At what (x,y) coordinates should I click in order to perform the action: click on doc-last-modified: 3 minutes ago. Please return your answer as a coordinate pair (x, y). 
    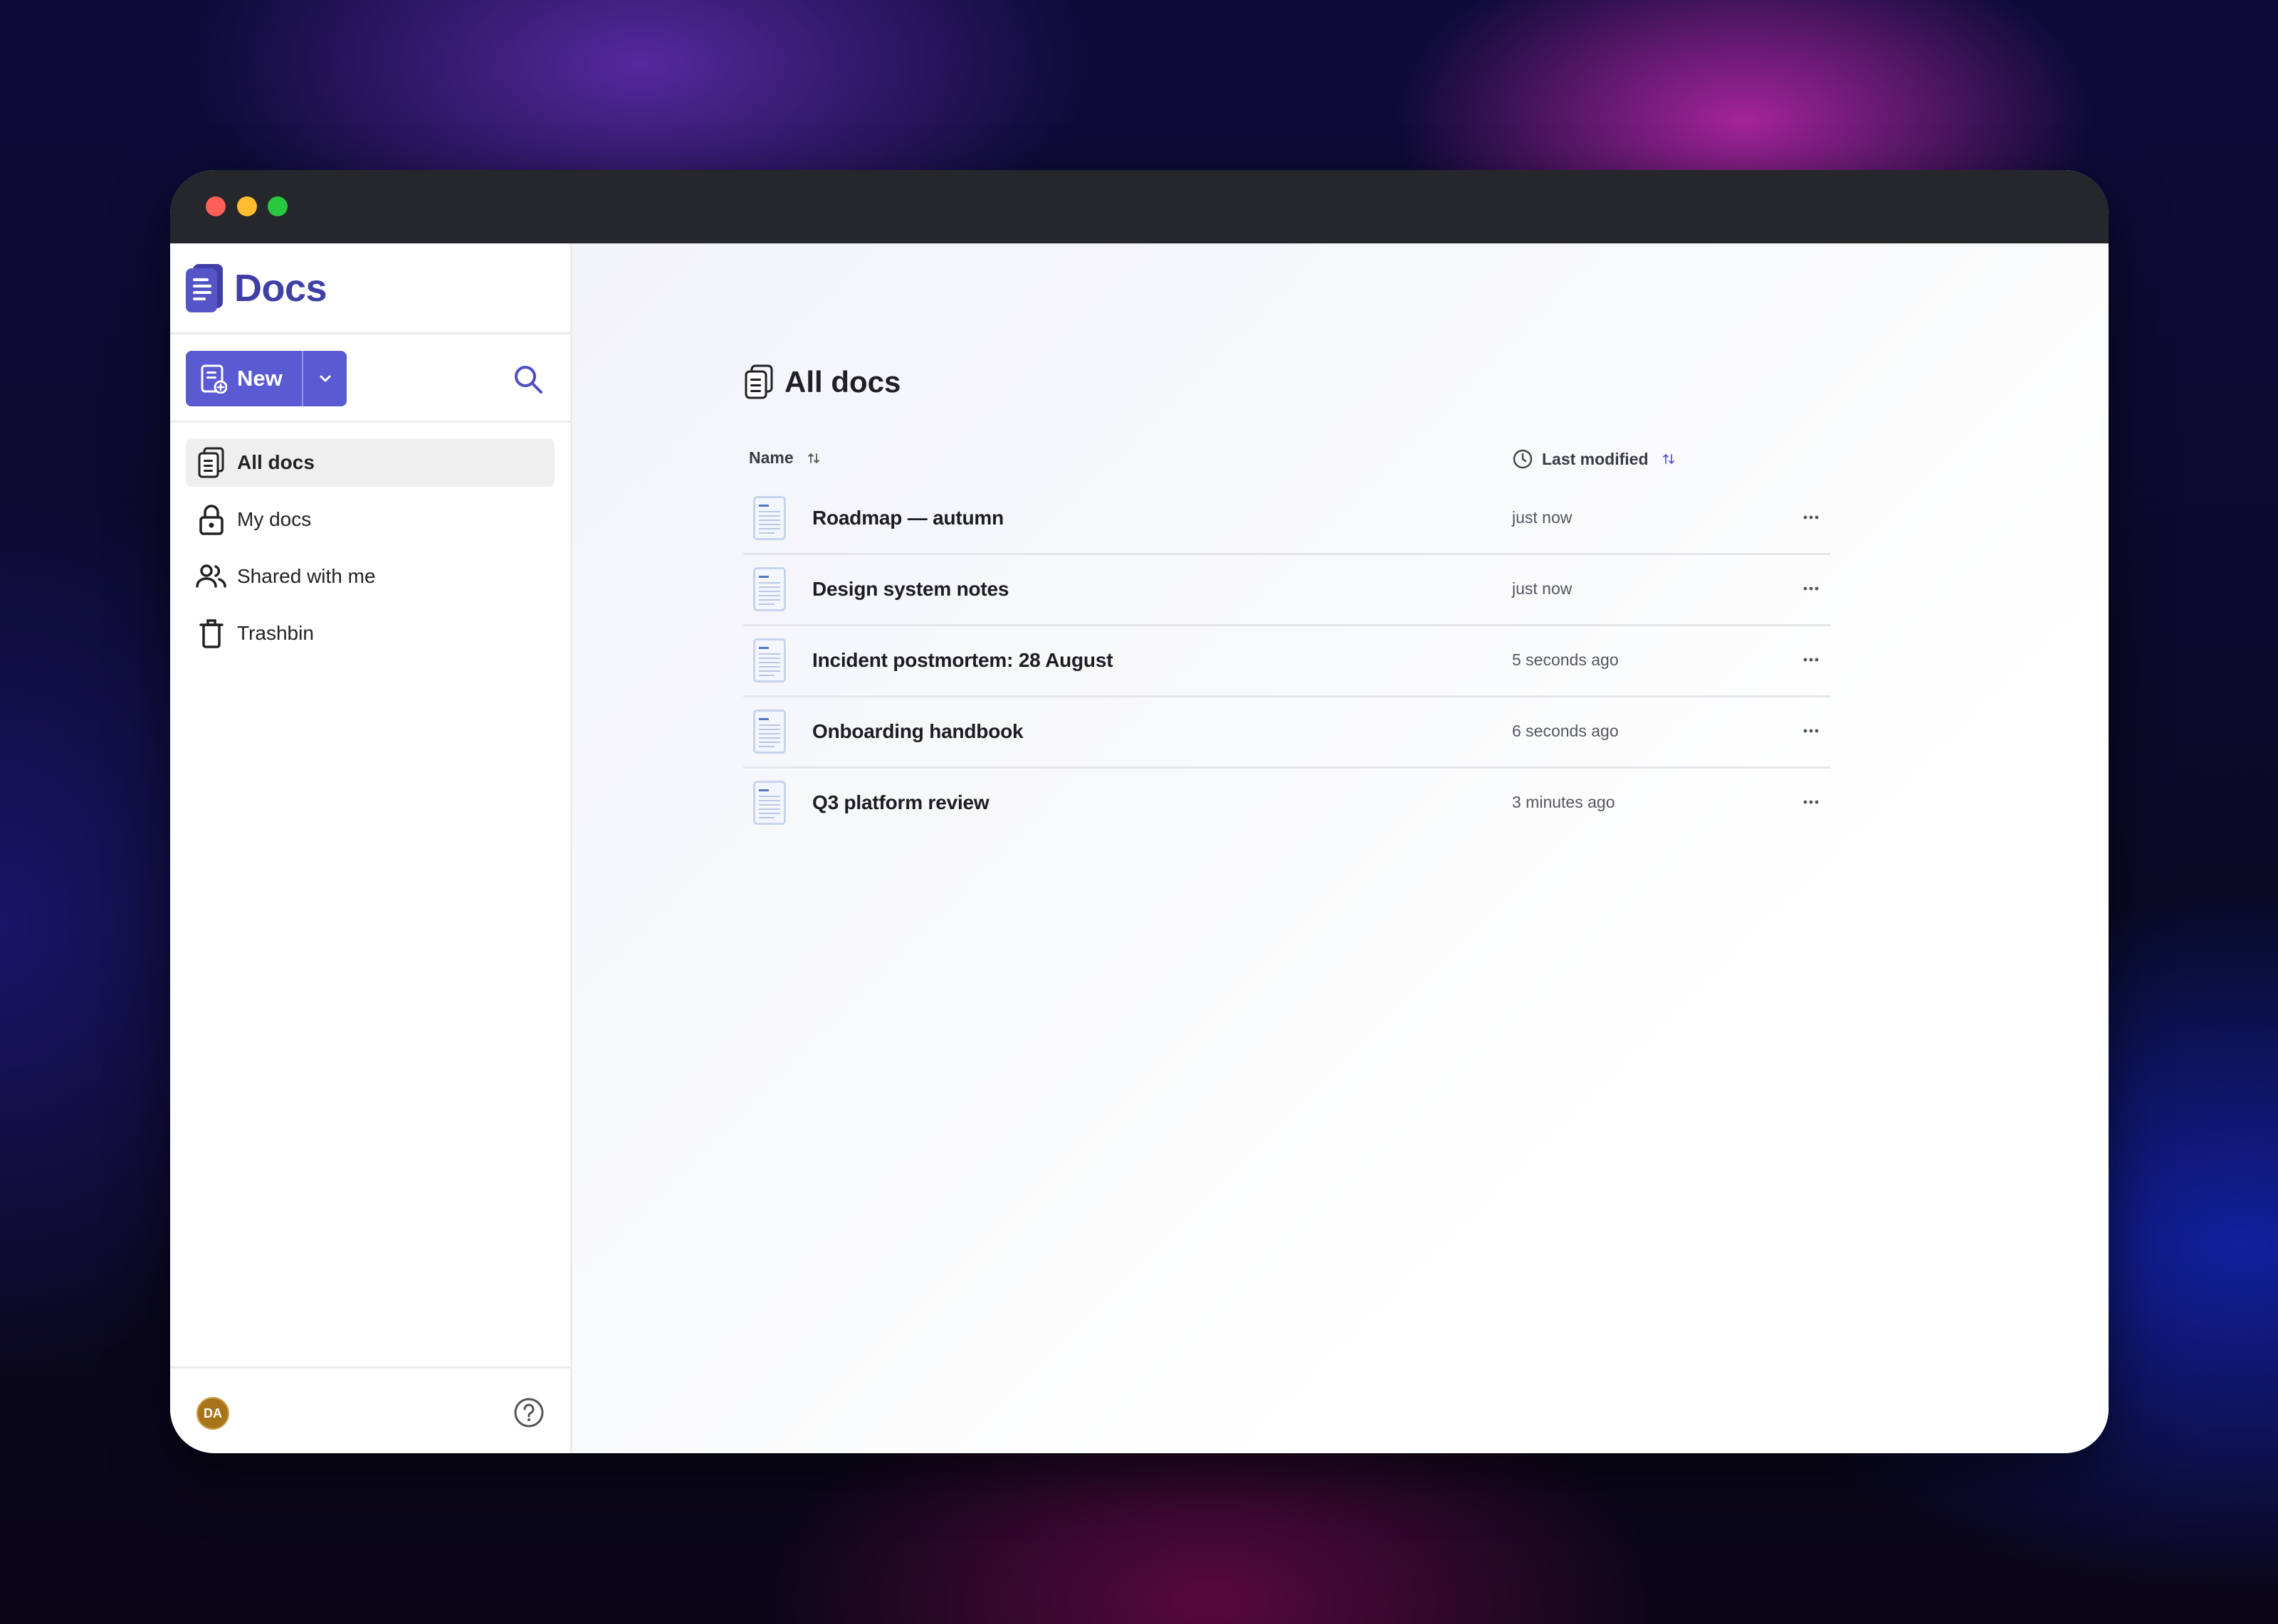
    Looking at the image, I should click on (1563, 802).